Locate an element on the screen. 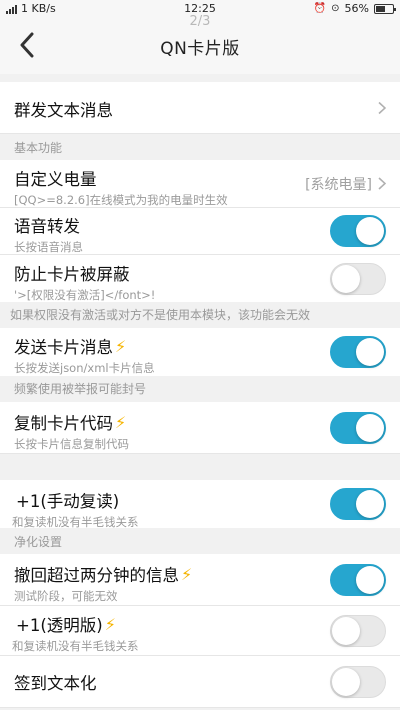  voice-forward-toggle is located at coordinates (358, 231).